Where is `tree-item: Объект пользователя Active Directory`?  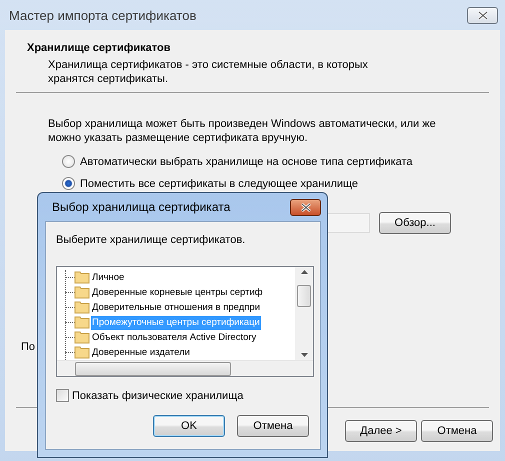 tree-item: Объект пользователя Active Directory is located at coordinates (174, 337).